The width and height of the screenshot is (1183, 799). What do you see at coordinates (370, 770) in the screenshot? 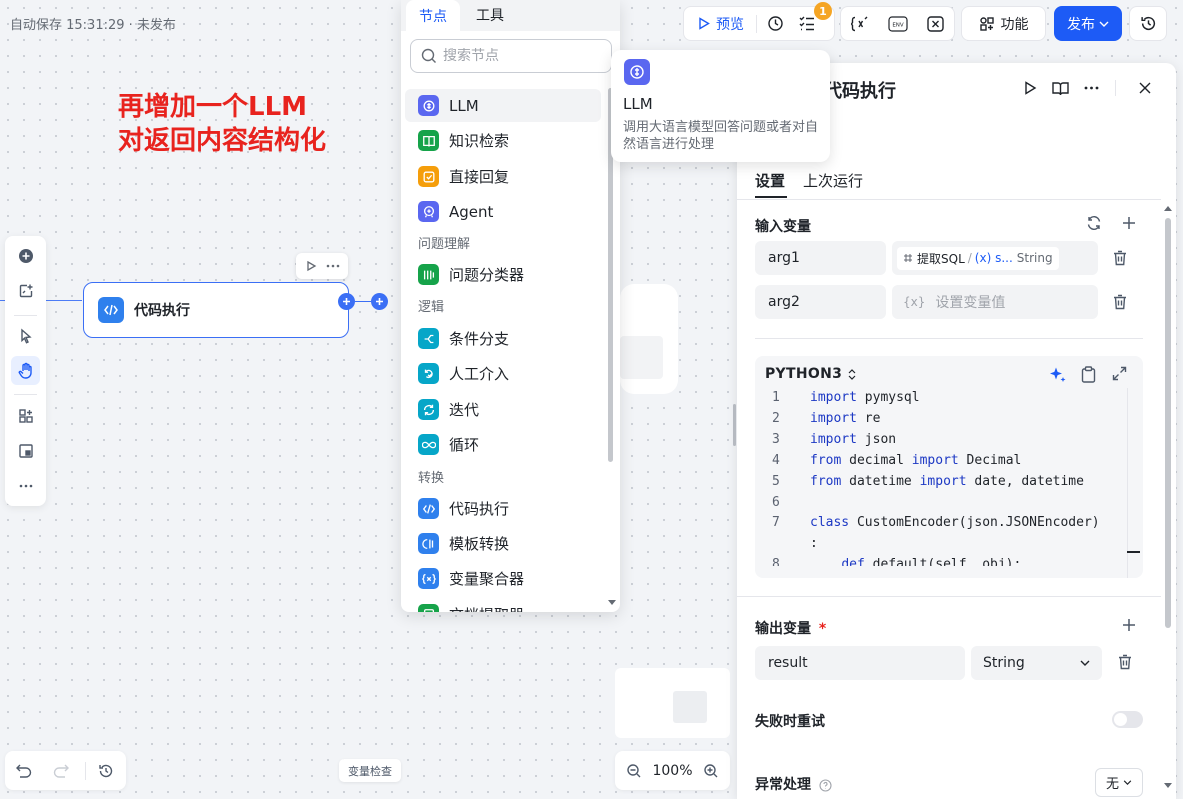
I see `variable-check-button: 变量检查` at bounding box center [370, 770].